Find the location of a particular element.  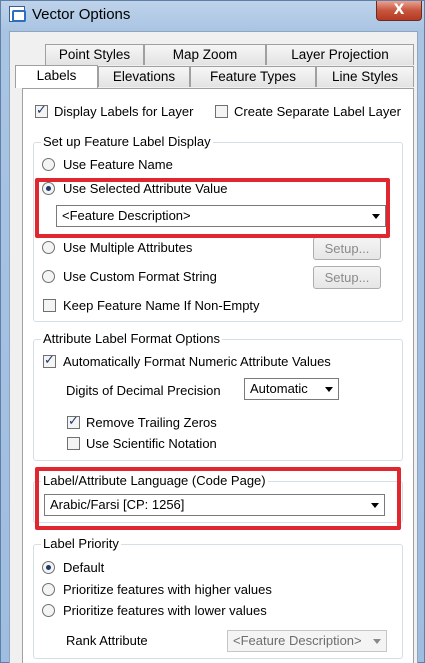

tab-elevations: Elevations is located at coordinates (144, 76).